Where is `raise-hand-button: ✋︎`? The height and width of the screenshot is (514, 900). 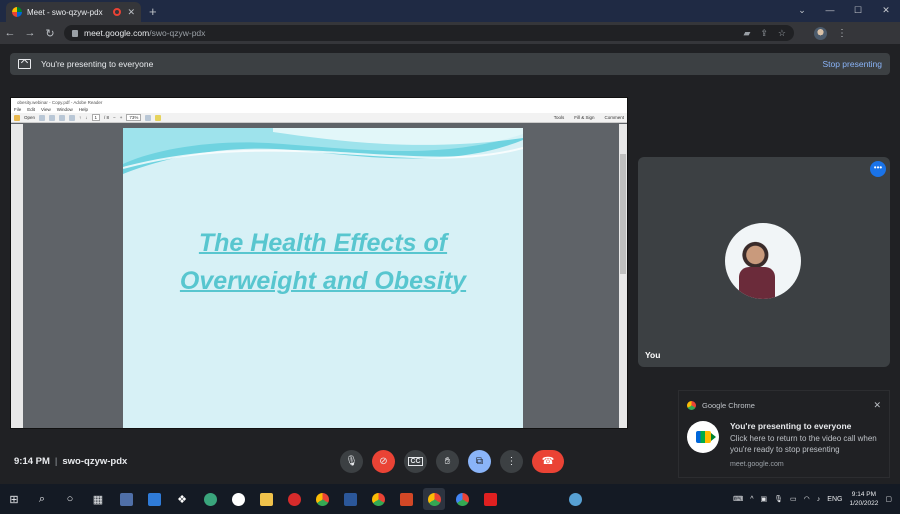 raise-hand-button: ✋︎ is located at coordinates (447, 461).